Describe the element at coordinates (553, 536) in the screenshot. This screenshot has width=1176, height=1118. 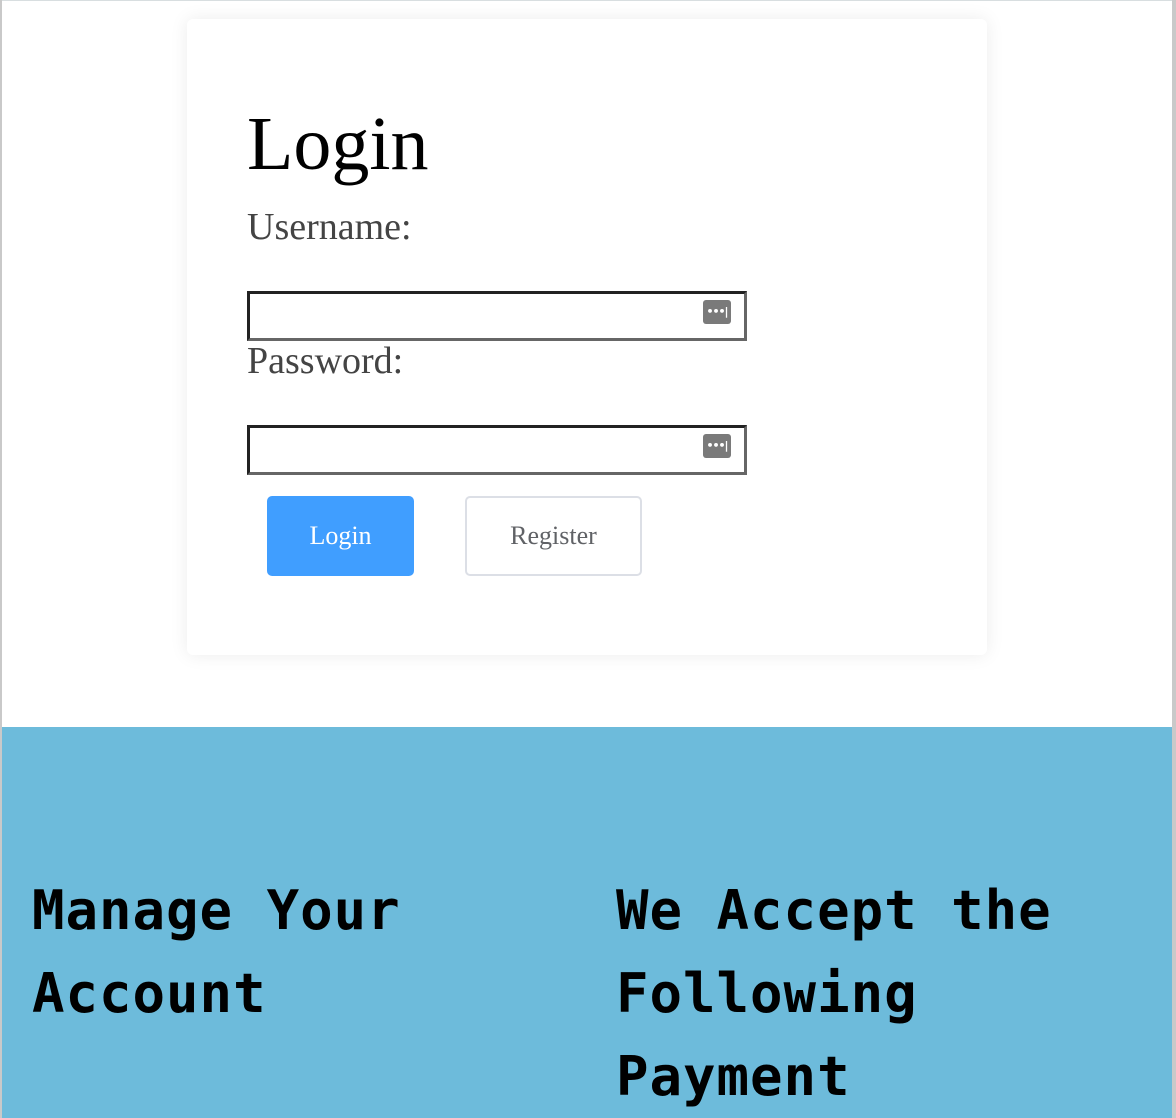
I see `register-button: Register` at that location.